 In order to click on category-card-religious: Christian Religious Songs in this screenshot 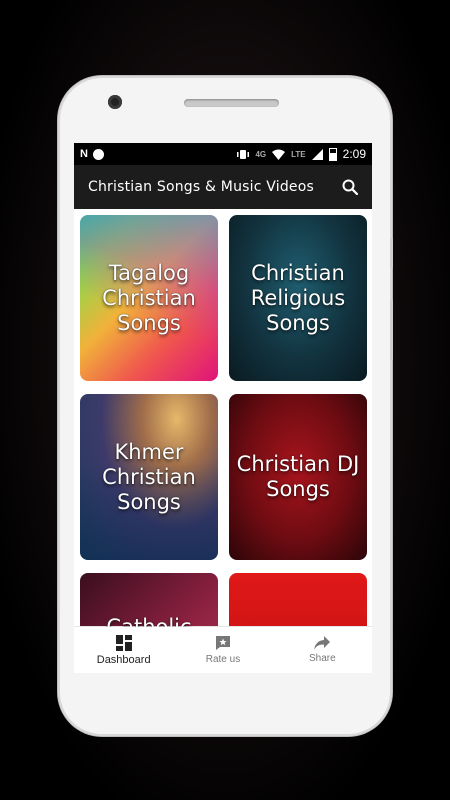, I will do `click(298, 298)`.